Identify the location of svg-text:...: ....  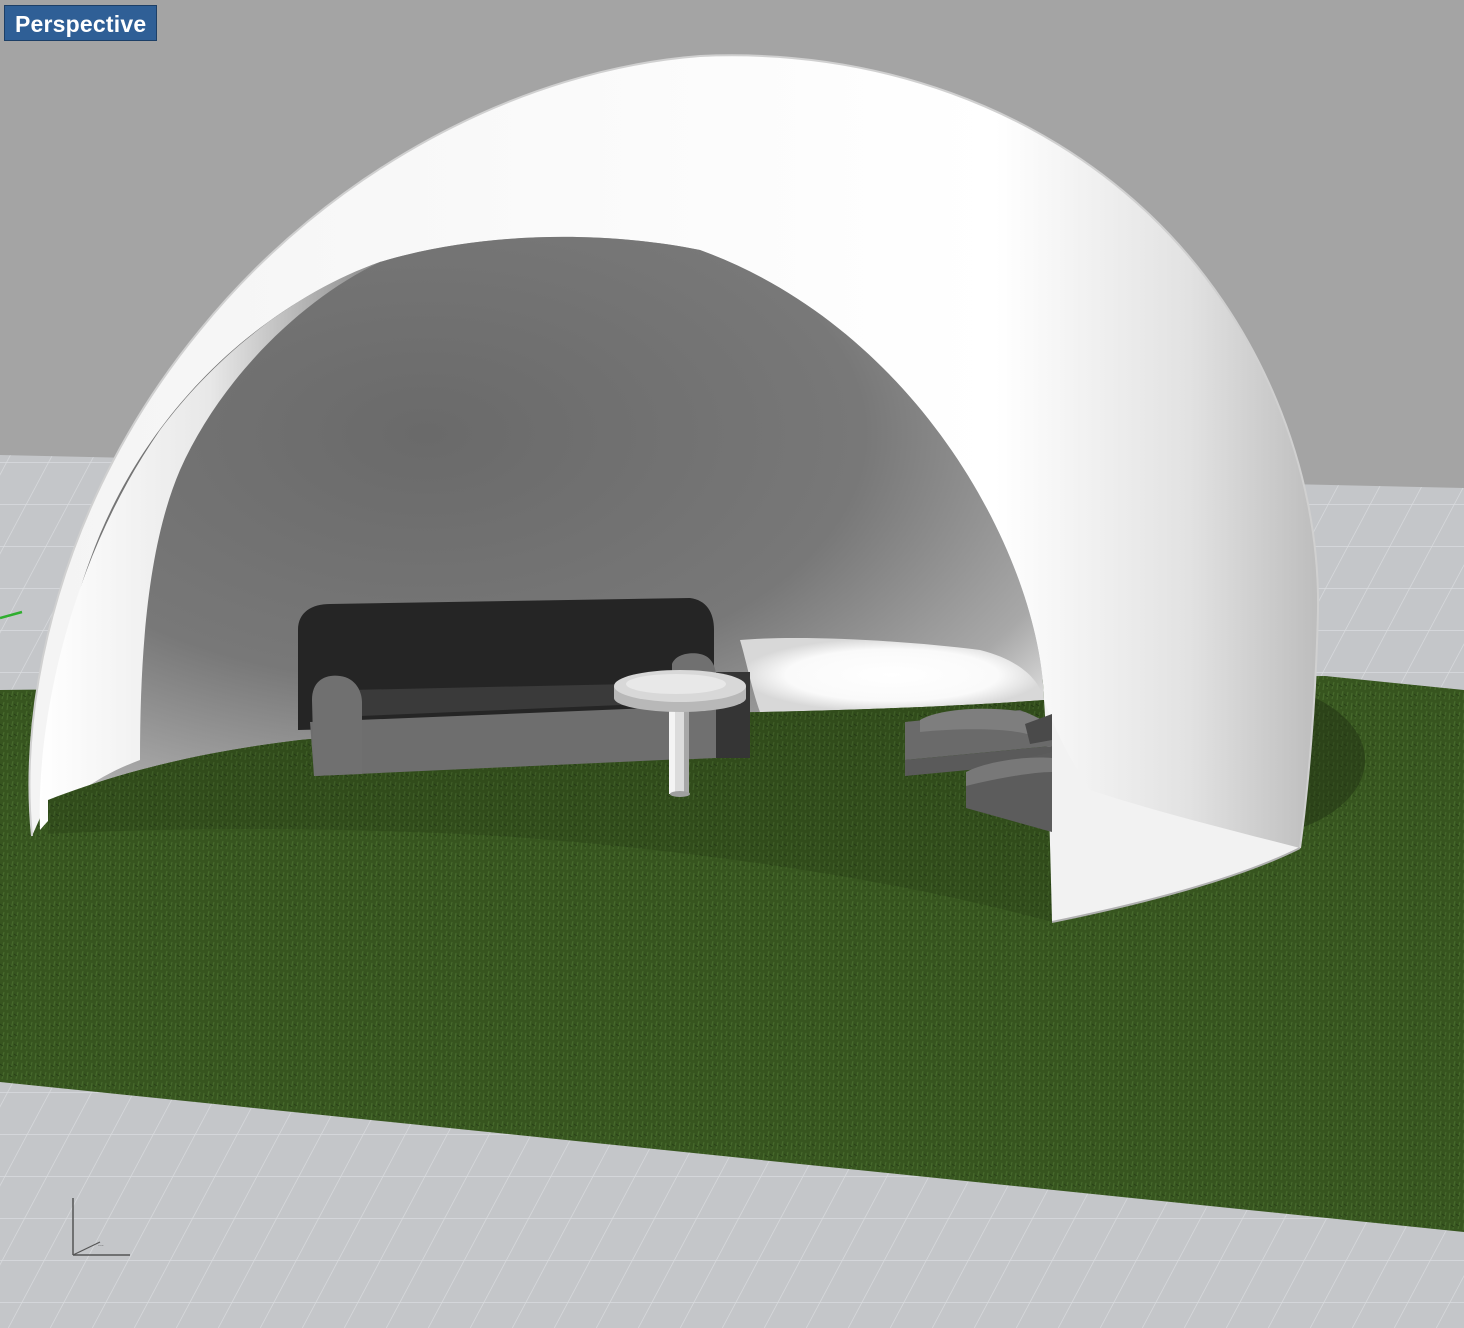
(101, 1244).